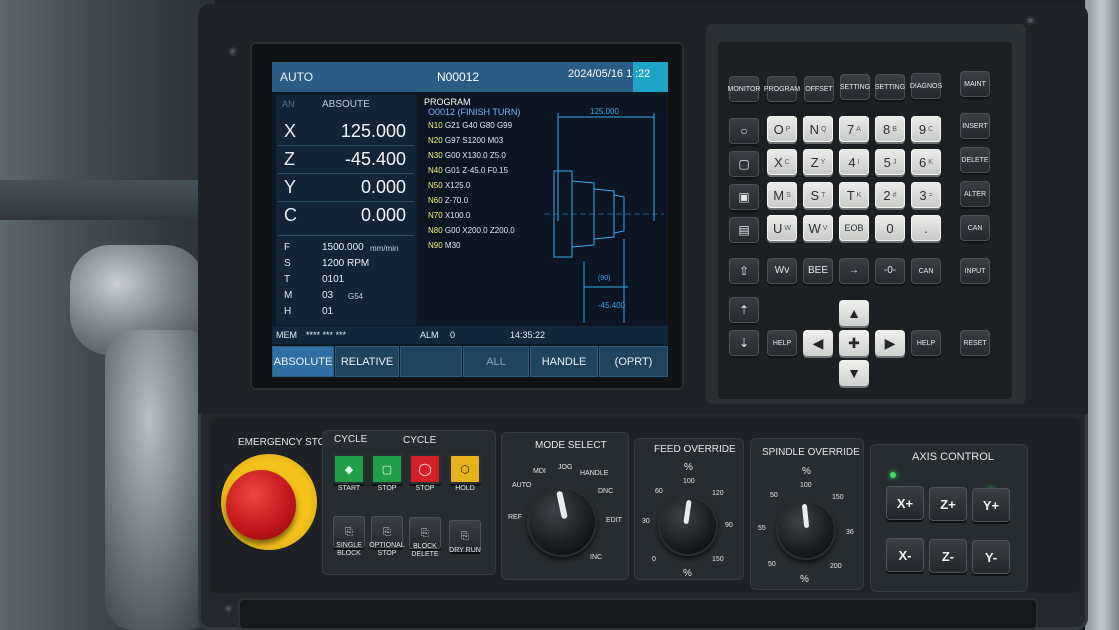 Image resolution: width=1119 pixels, height=630 pixels. What do you see at coordinates (387, 469) in the screenshot?
I see `cycle-stop-button: ▢` at bounding box center [387, 469].